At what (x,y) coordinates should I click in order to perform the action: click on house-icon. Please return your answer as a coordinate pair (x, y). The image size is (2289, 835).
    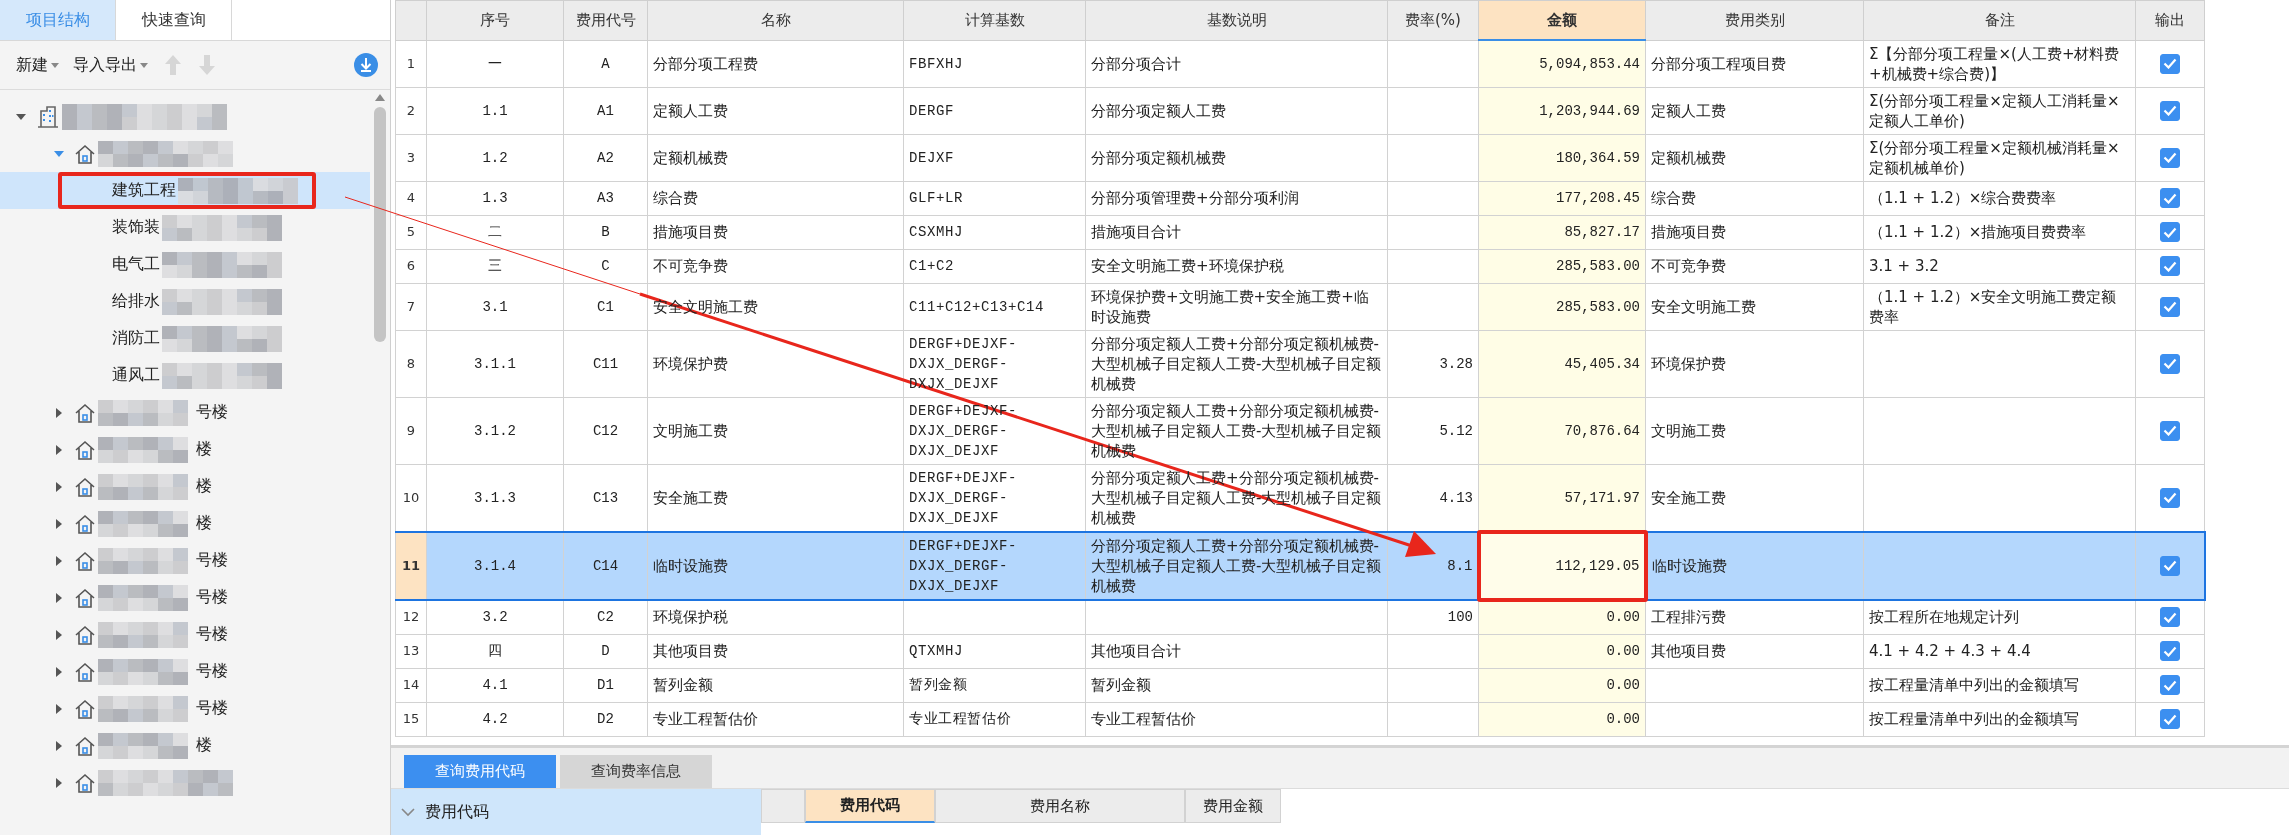
    Looking at the image, I should click on (85, 412).